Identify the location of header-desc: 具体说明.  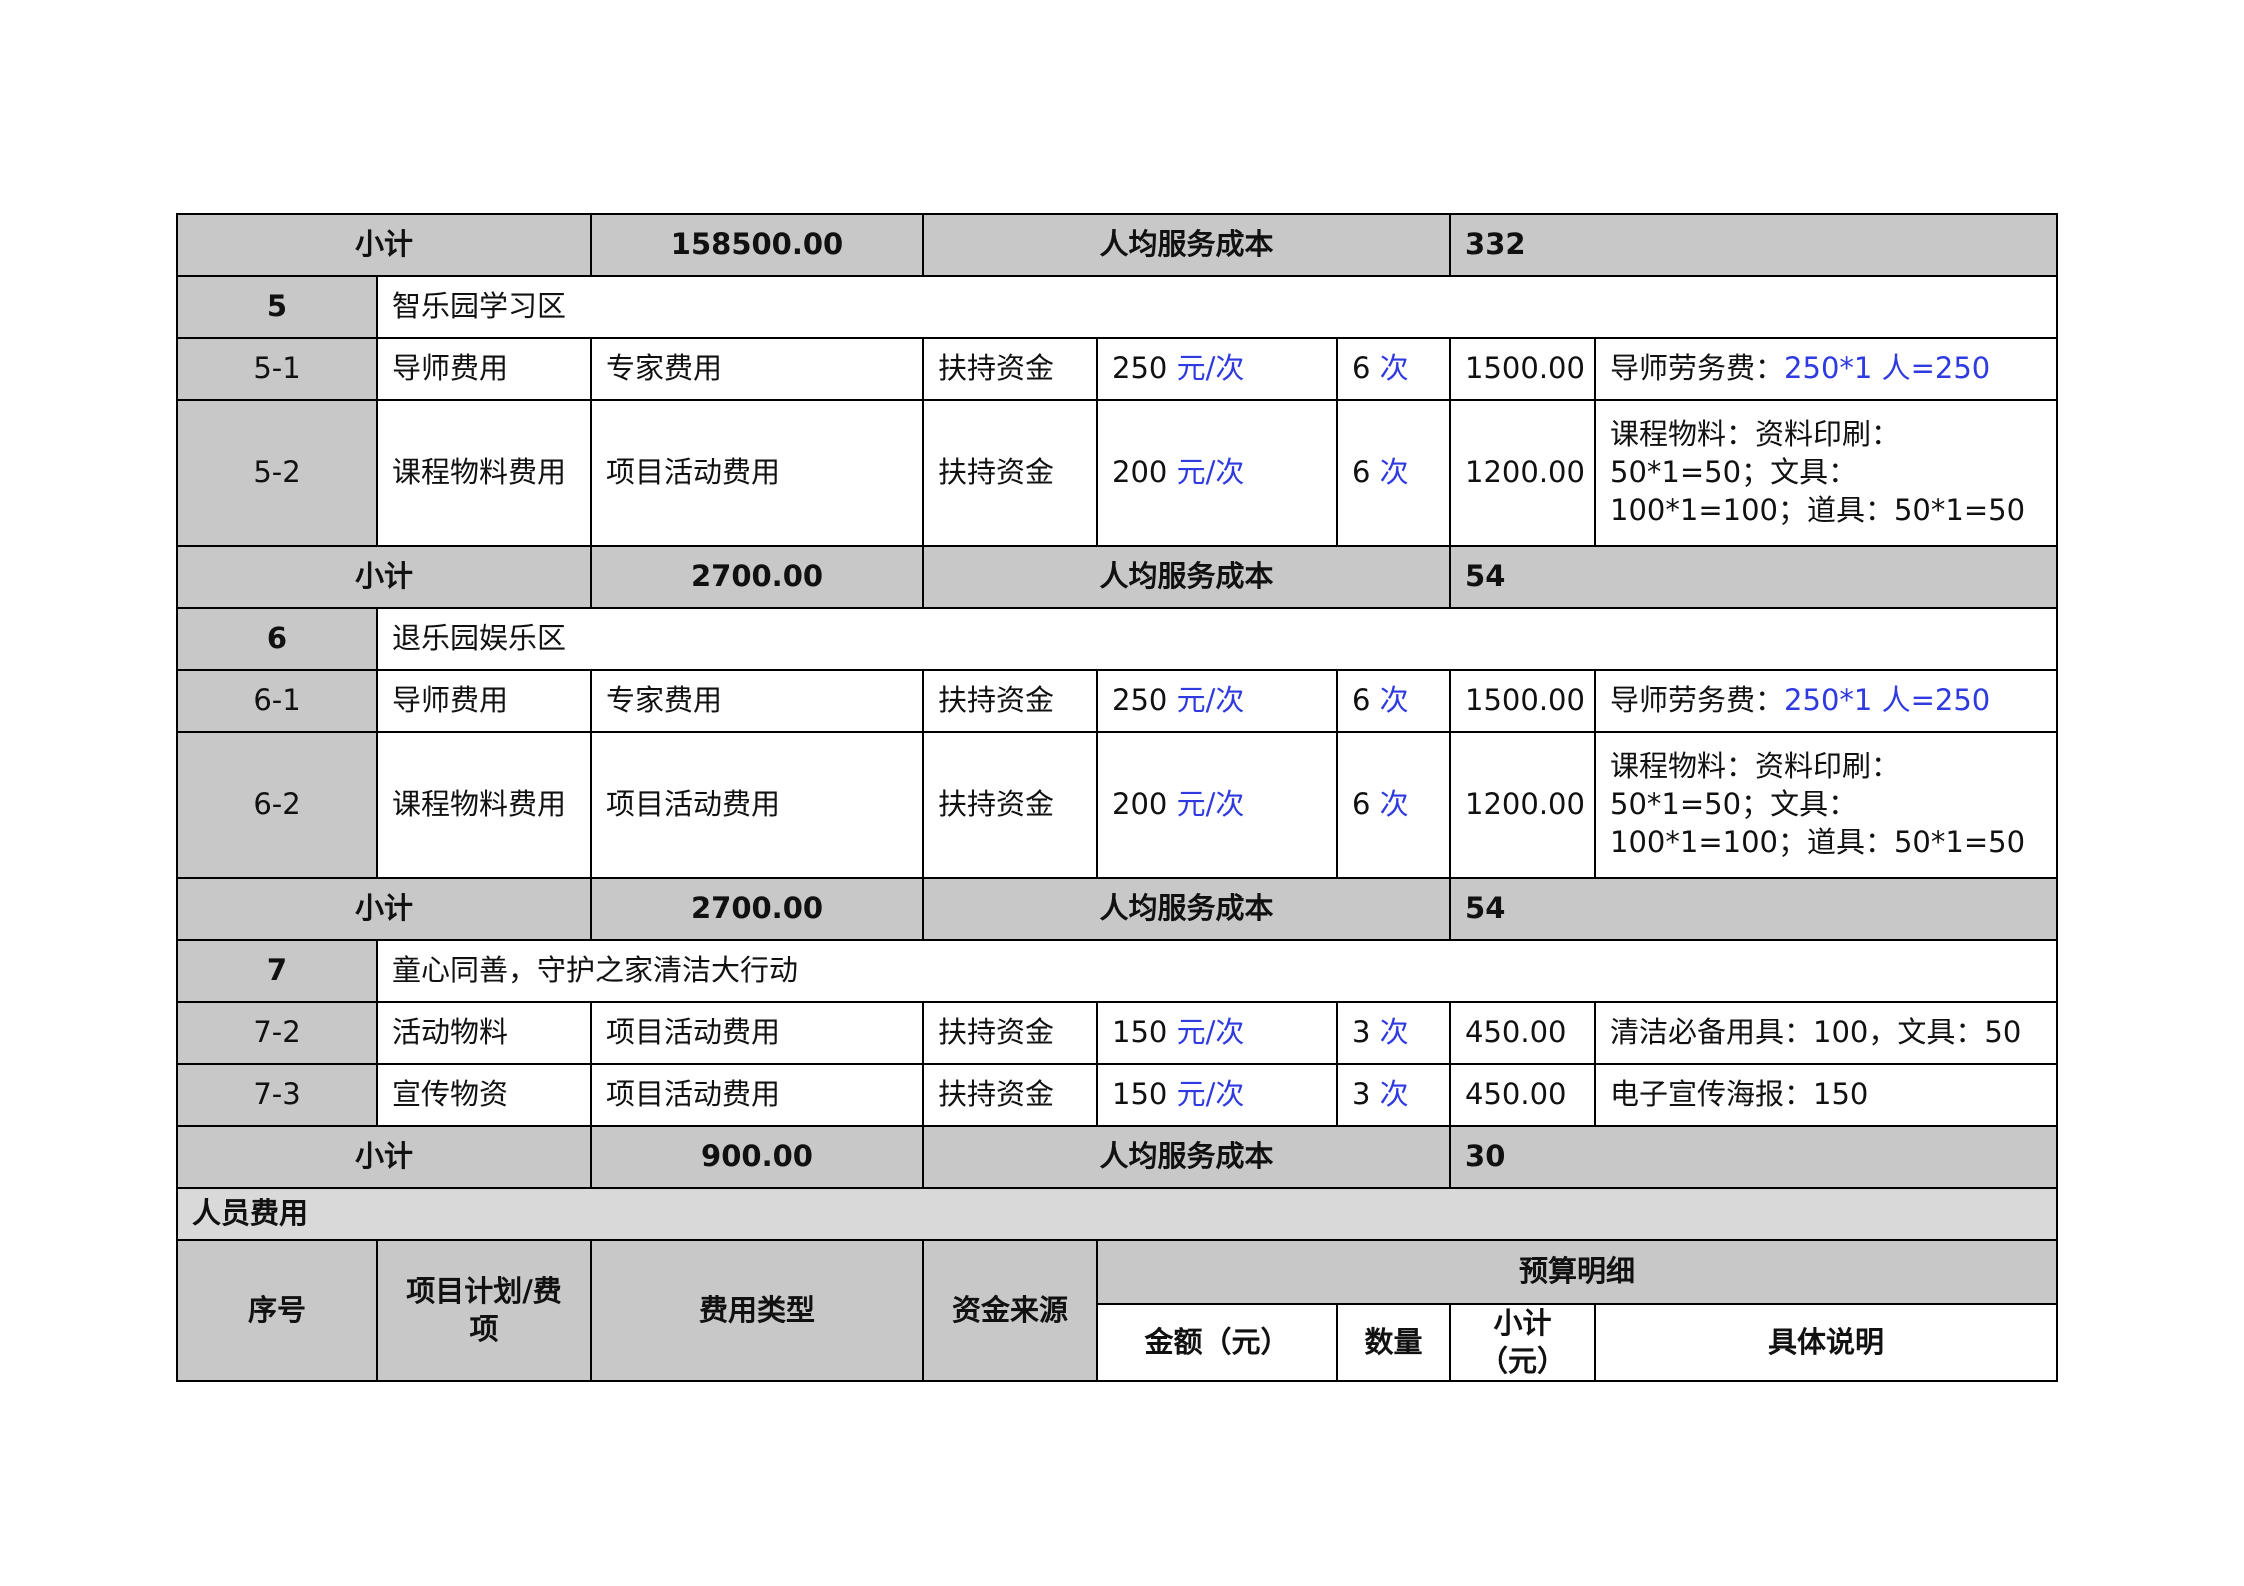
(1826, 1342).